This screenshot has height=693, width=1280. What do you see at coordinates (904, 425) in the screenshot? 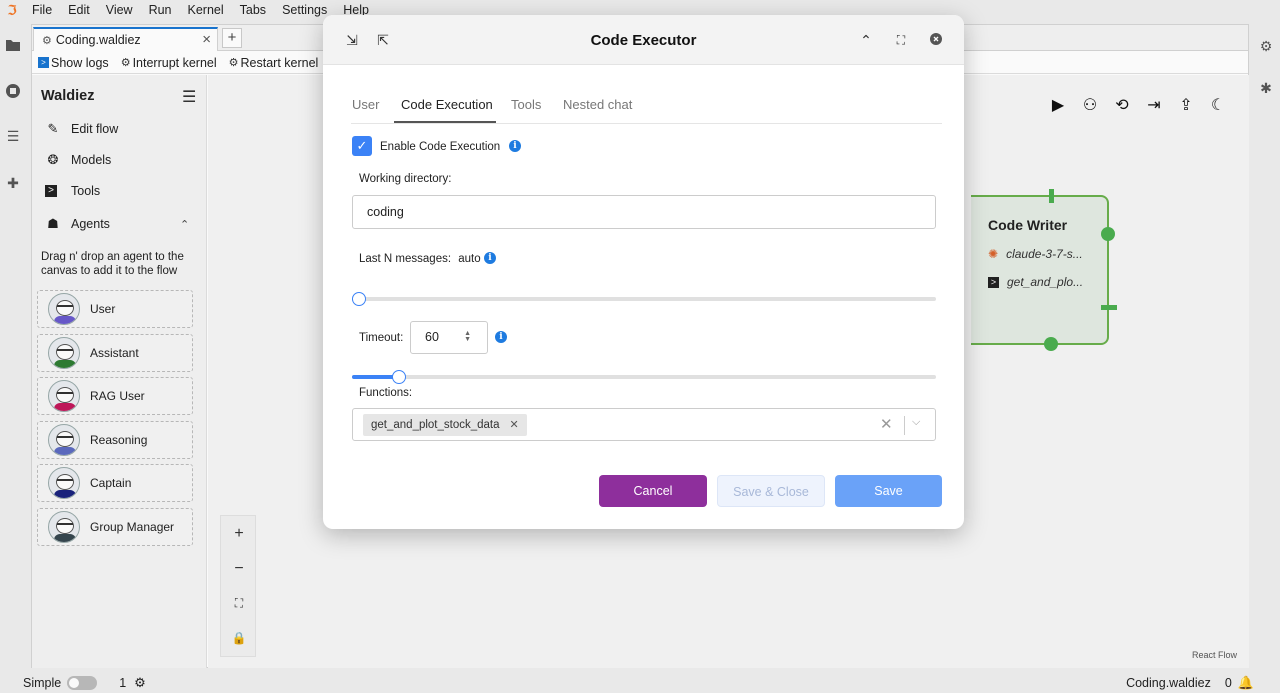
I see `select-separator` at bounding box center [904, 425].